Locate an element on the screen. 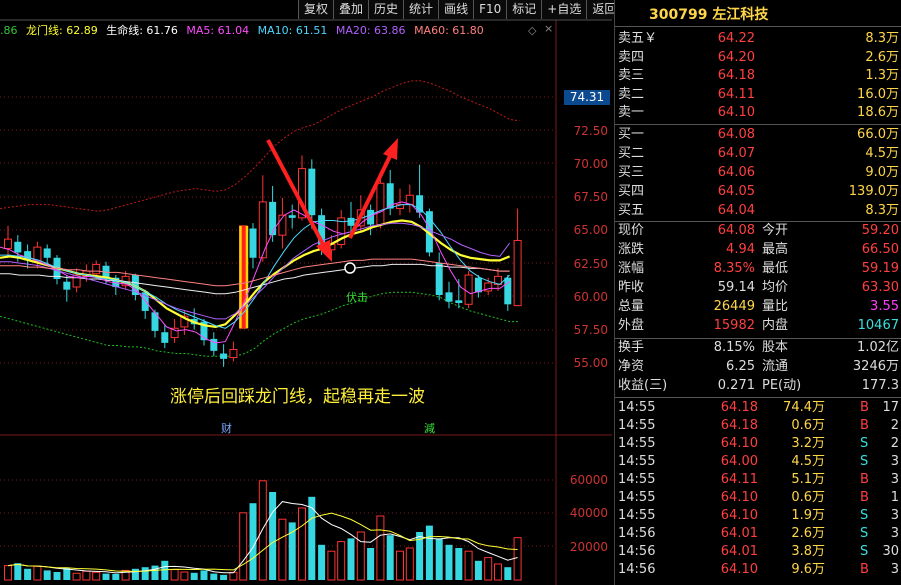 The image size is (901, 585). quote-value: 59.20 is located at coordinates (880, 230).